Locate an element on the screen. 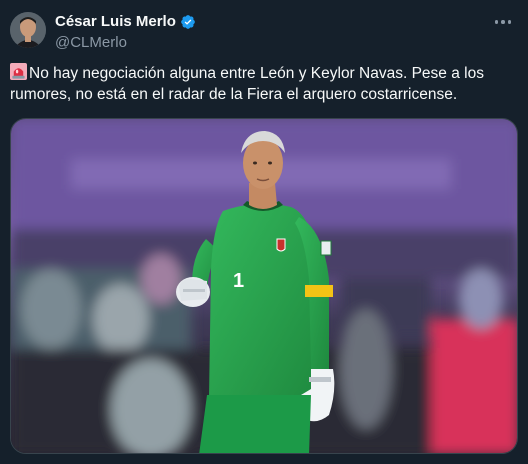  tweet-header: César Luis Merlo @CLMerlo is located at coordinates (125, 32).